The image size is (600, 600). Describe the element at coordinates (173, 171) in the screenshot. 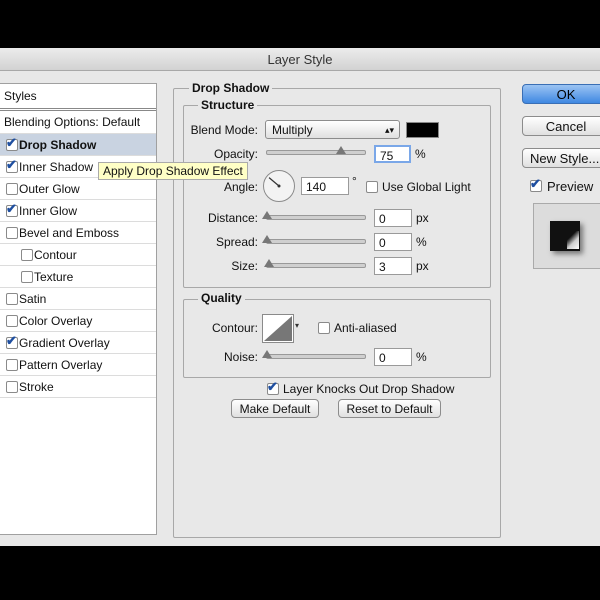

I see `tooltip: Apply Drop Shadow Effect` at that location.